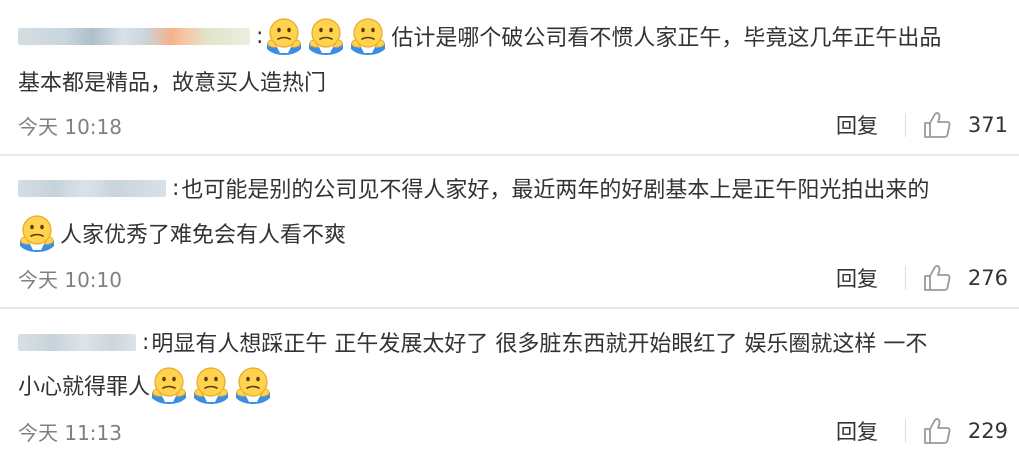 This screenshot has width=1019, height=457. I want to click on comment-meta: 今天 10:10 回复 276, so click(513, 278).